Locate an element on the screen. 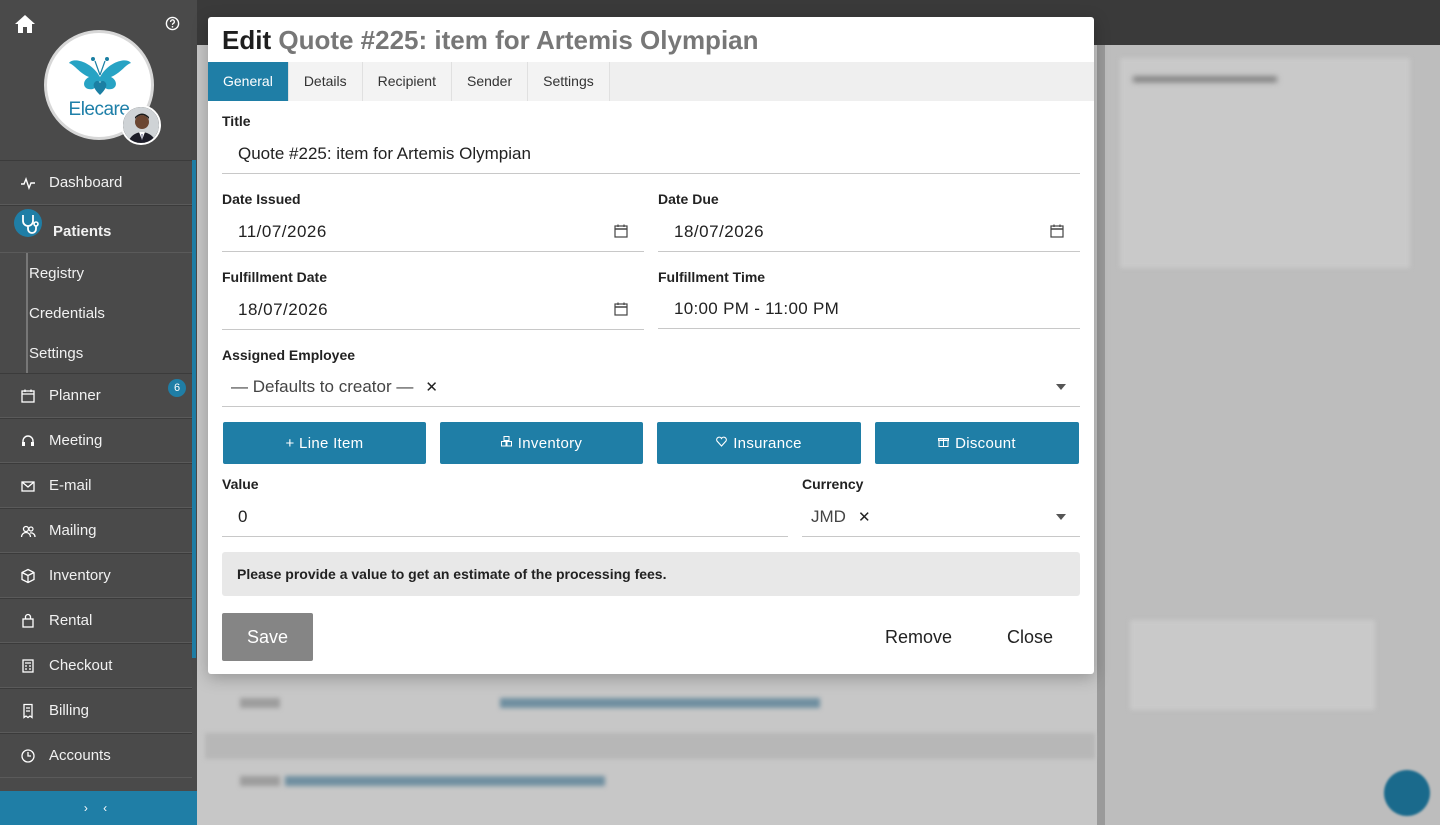  sidebar-item-inventory: Inventory is located at coordinates (96, 575).